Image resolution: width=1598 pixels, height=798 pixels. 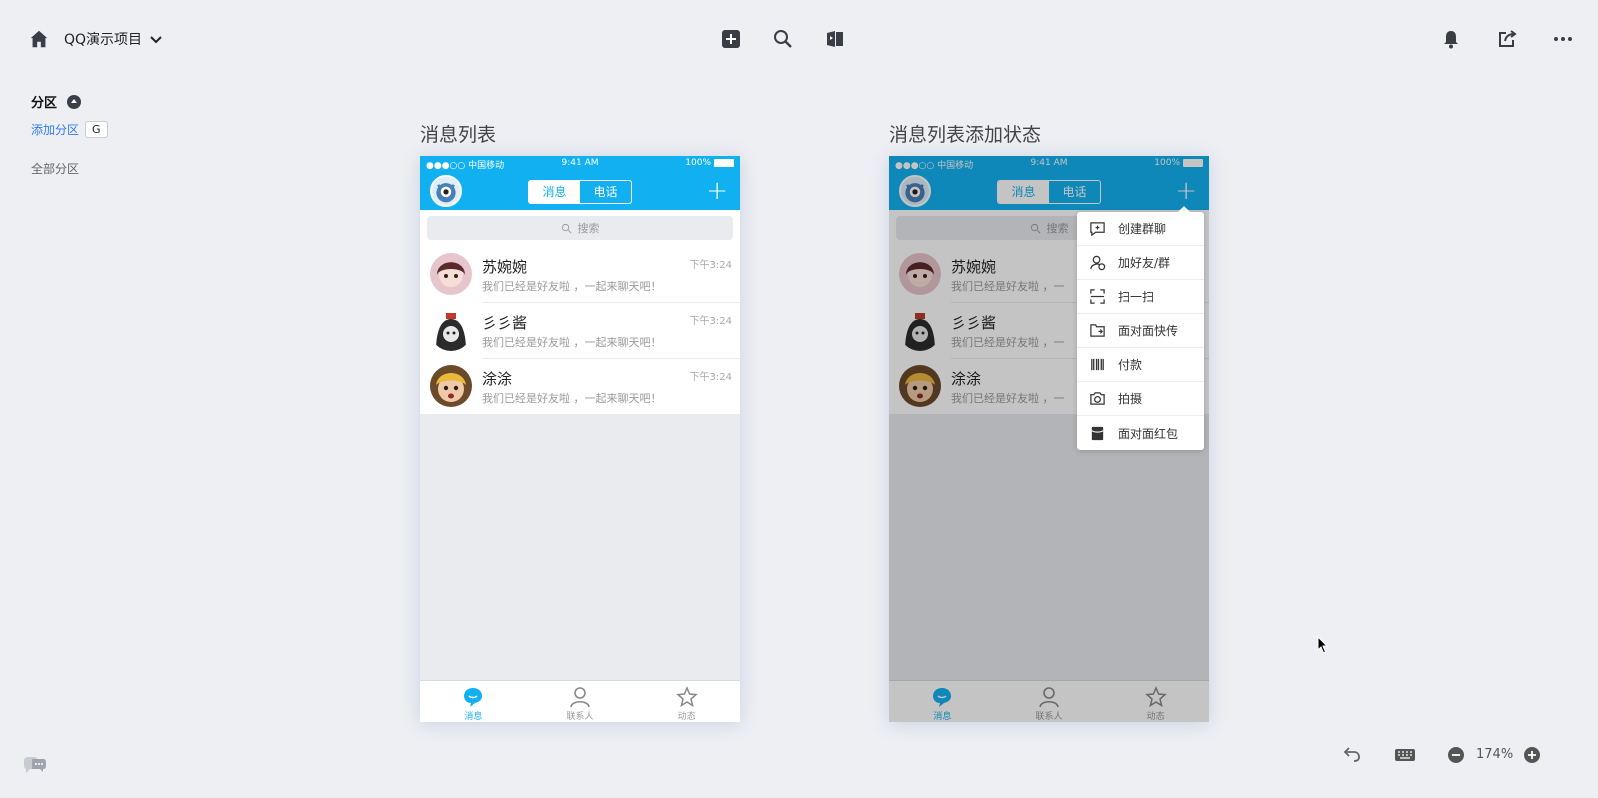 I want to click on add-friend-icon, so click(x=1098, y=263).